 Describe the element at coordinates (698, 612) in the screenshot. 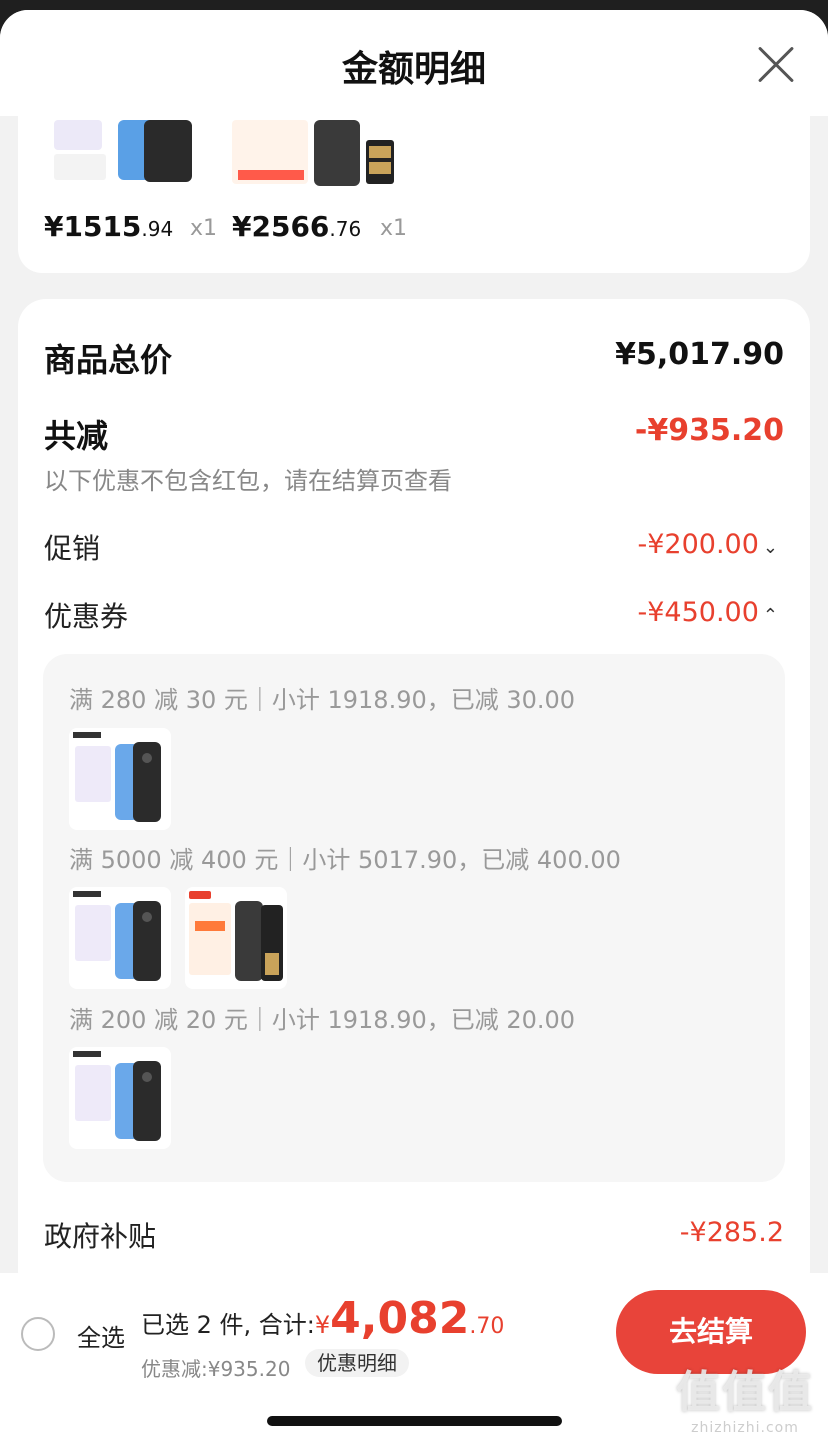

I see `coupon-value: -¥450.00` at that location.